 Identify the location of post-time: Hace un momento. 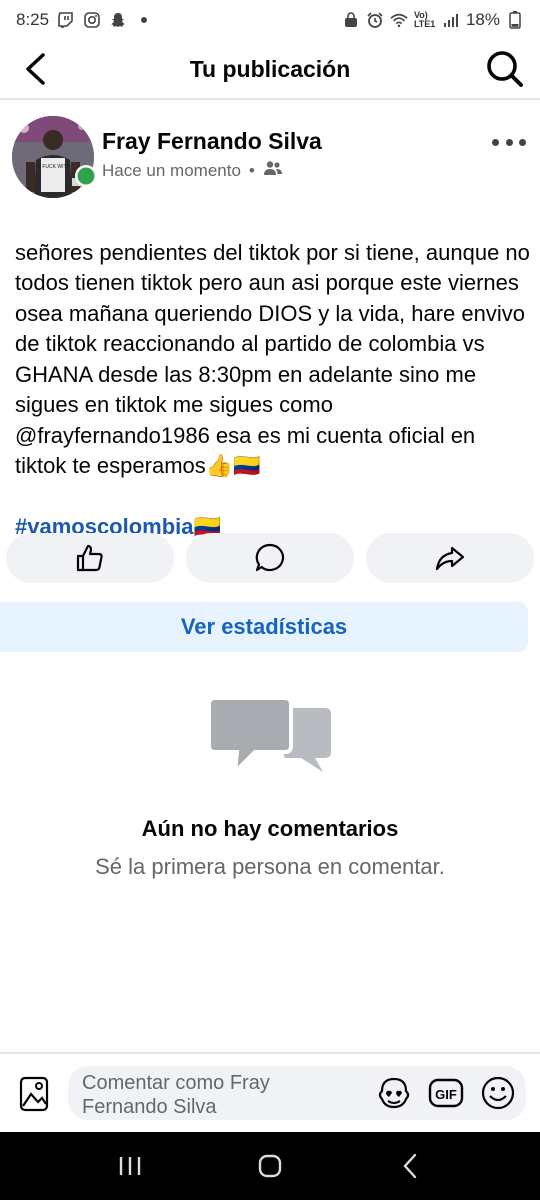
(171, 170).